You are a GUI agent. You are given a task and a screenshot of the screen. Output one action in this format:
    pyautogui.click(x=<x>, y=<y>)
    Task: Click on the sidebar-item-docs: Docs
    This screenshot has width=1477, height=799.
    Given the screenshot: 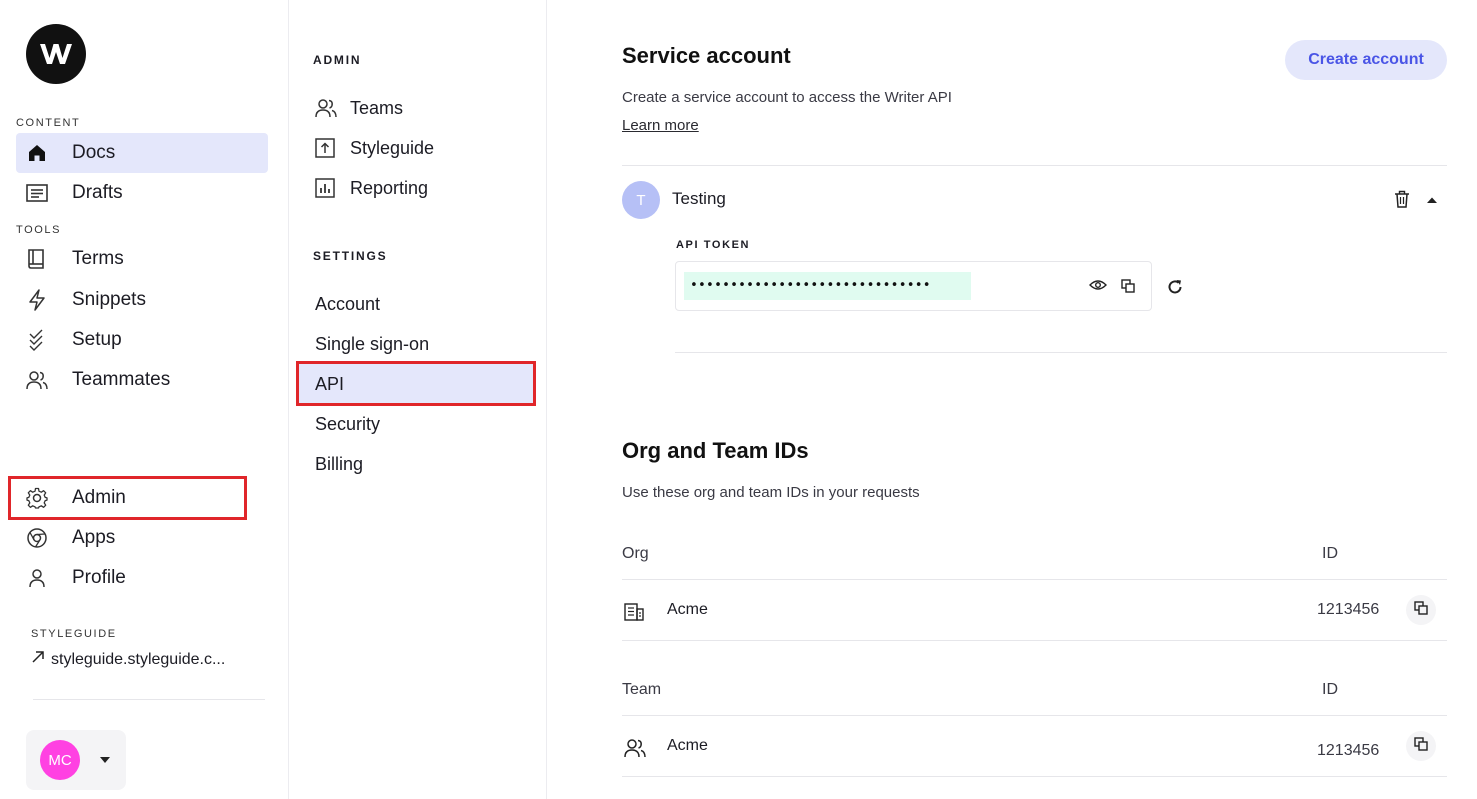 What is the action you would take?
    pyautogui.click(x=142, y=153)
    